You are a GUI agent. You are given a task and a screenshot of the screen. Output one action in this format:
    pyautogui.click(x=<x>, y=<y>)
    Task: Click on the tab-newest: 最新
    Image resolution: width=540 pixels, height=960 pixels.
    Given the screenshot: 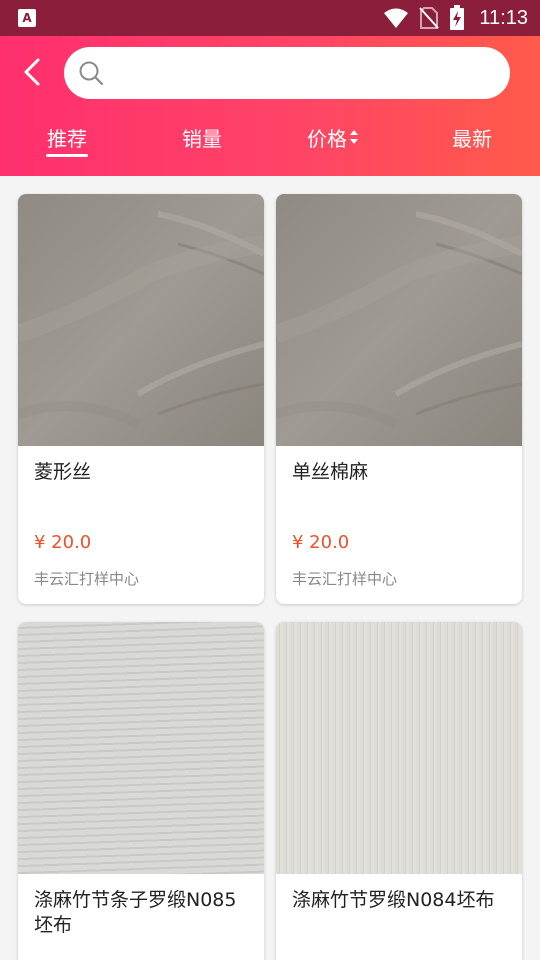 What is the action you would take?
    pyautogui.click(x=472, y=137)
    